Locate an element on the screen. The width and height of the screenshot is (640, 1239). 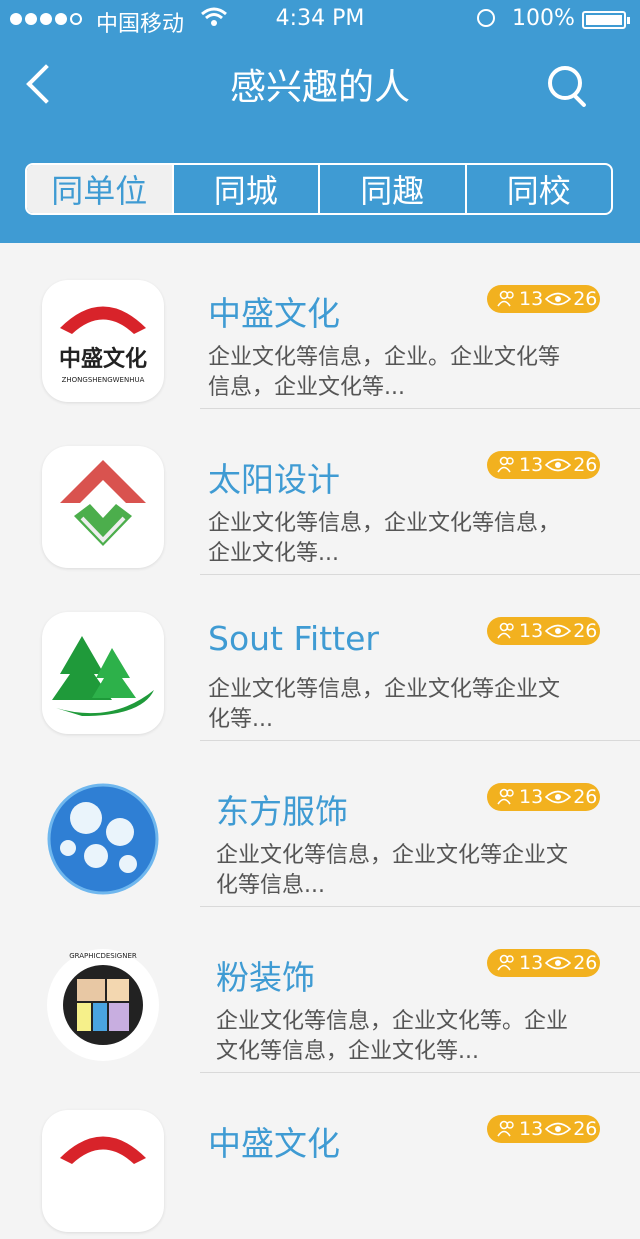
list-item: 中盛文化 13 26 is located at coordinates (320, 1156).